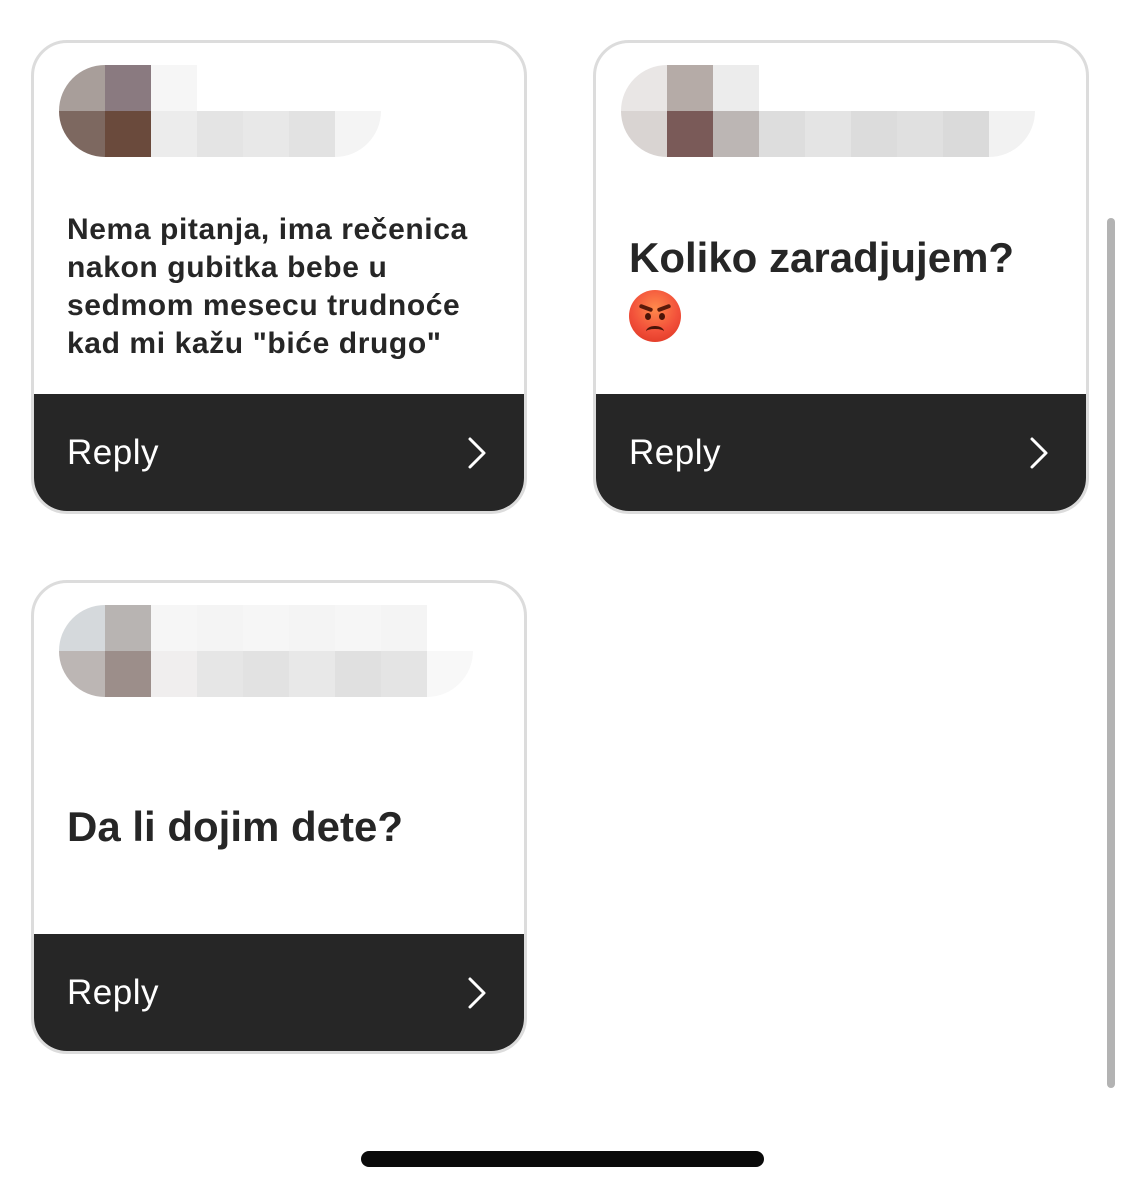 The image size is (1125, 1191). What do you see at coordinates (655, 316) in the screenshot?
I see `angry-face-icon` at bounding box center [655, 316].